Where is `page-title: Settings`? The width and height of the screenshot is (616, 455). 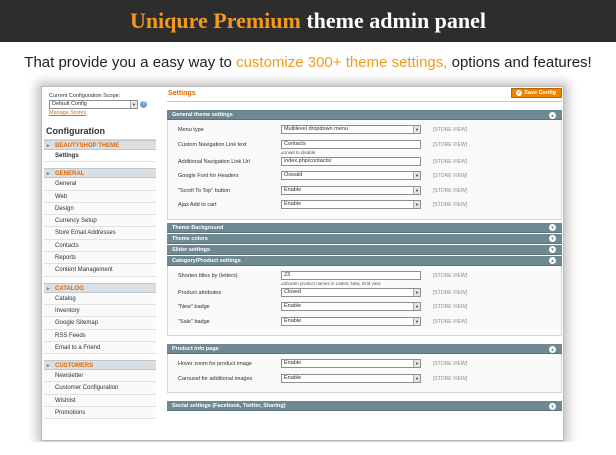 page-title: Settings is located at coordinates (182, 93).